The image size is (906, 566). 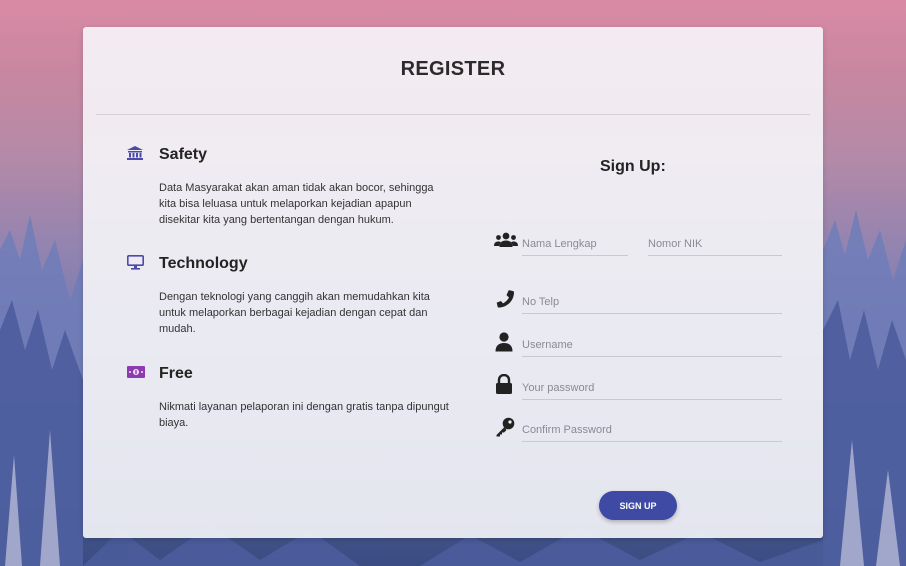 I want to click on password-input, so click(x=652, y=388).